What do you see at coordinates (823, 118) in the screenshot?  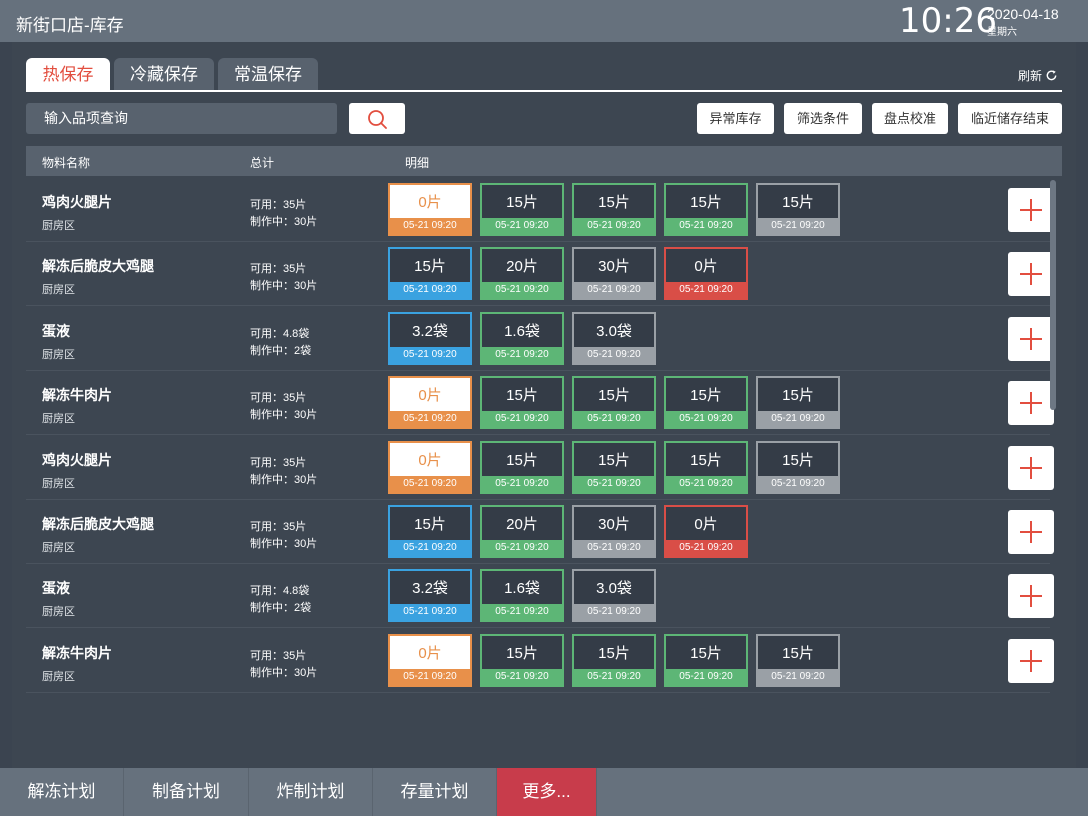 I see `filter-button: 筛选条件` at bounding box center [823, 118].